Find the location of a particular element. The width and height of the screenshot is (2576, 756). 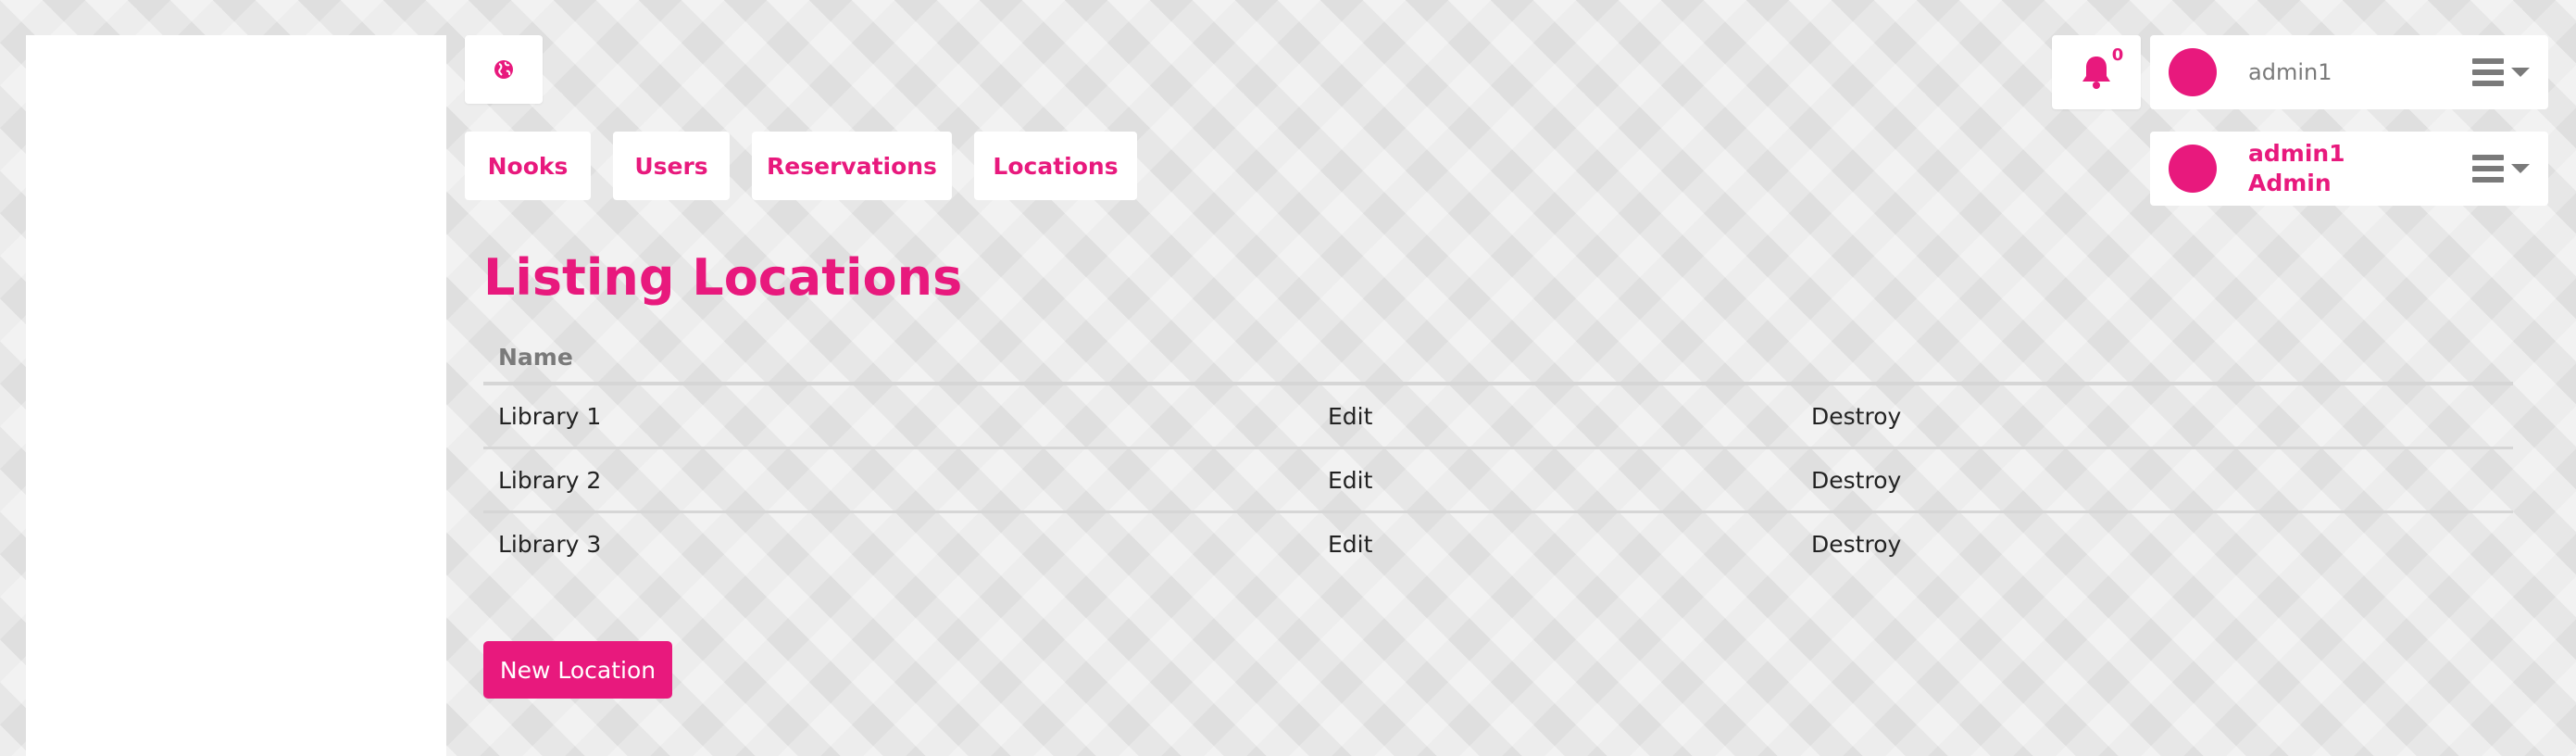

nav-locations: Locations is located at coordinates (1056, 166).